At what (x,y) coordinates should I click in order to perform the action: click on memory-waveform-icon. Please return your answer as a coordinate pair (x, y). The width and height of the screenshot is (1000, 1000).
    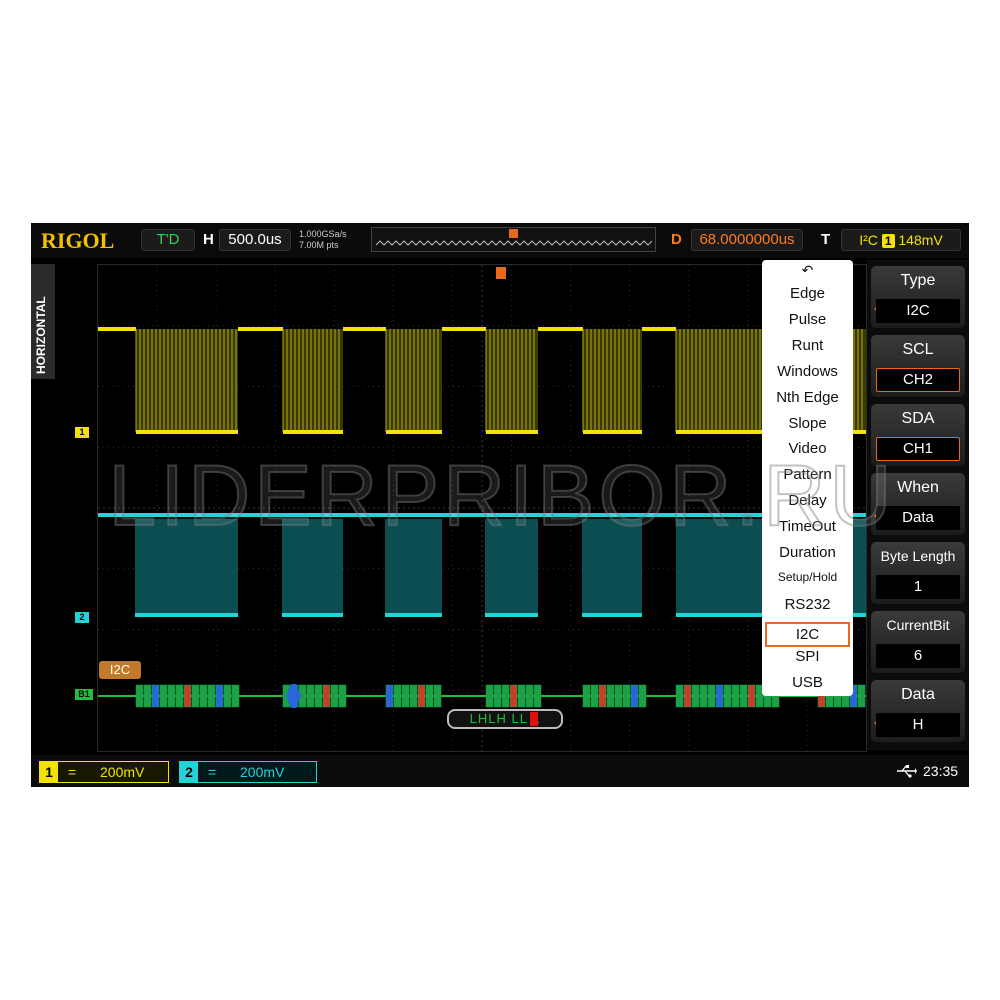
    Looking at the image, I should click on (514, 237).